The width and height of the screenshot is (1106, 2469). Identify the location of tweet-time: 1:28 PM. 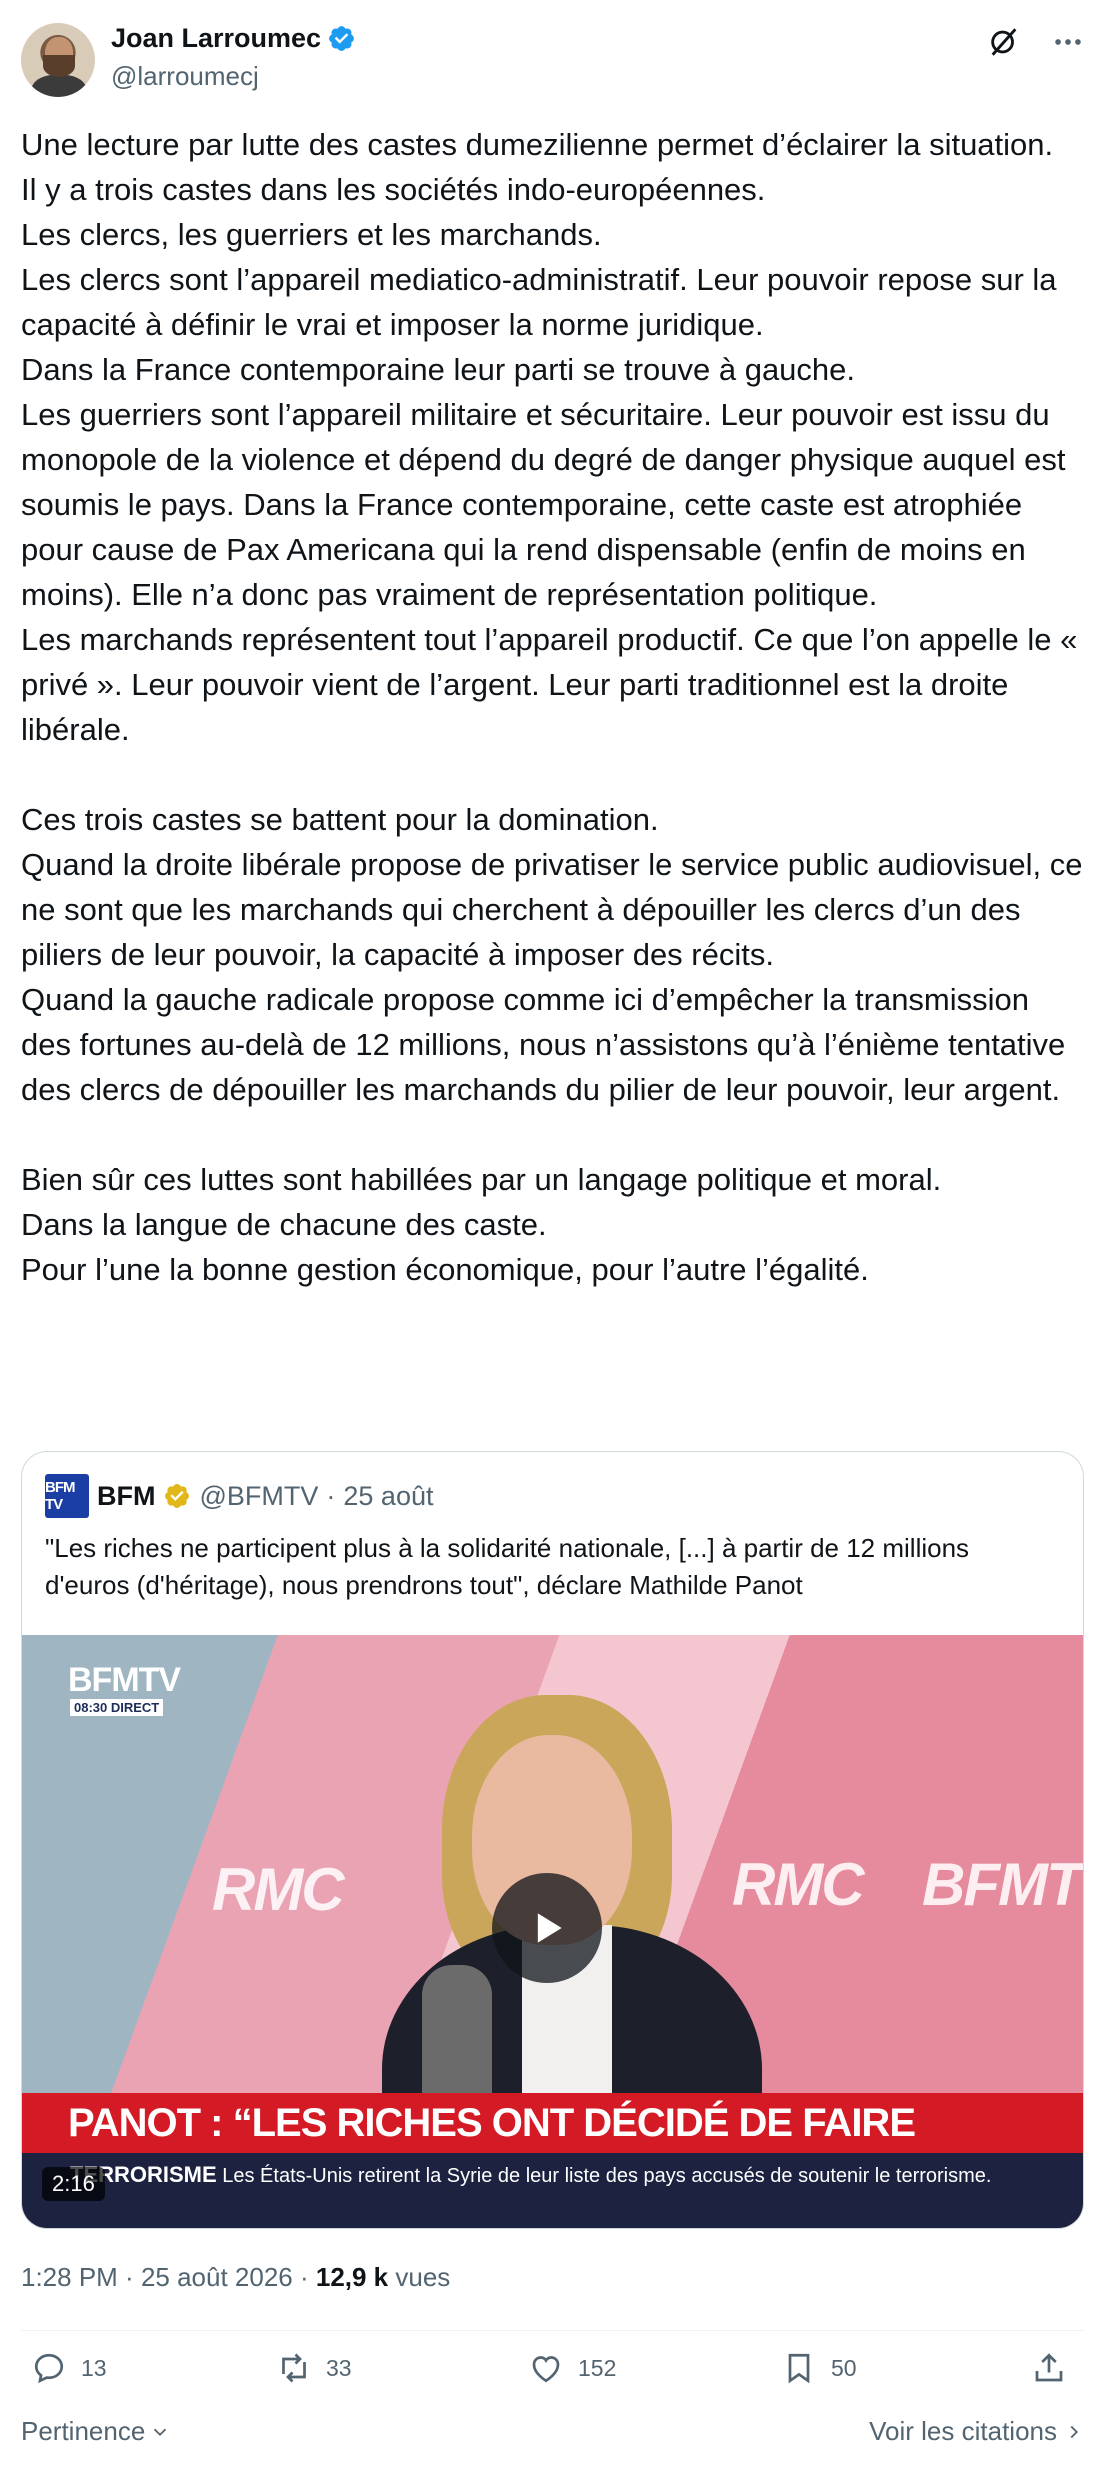
(69, 2277).